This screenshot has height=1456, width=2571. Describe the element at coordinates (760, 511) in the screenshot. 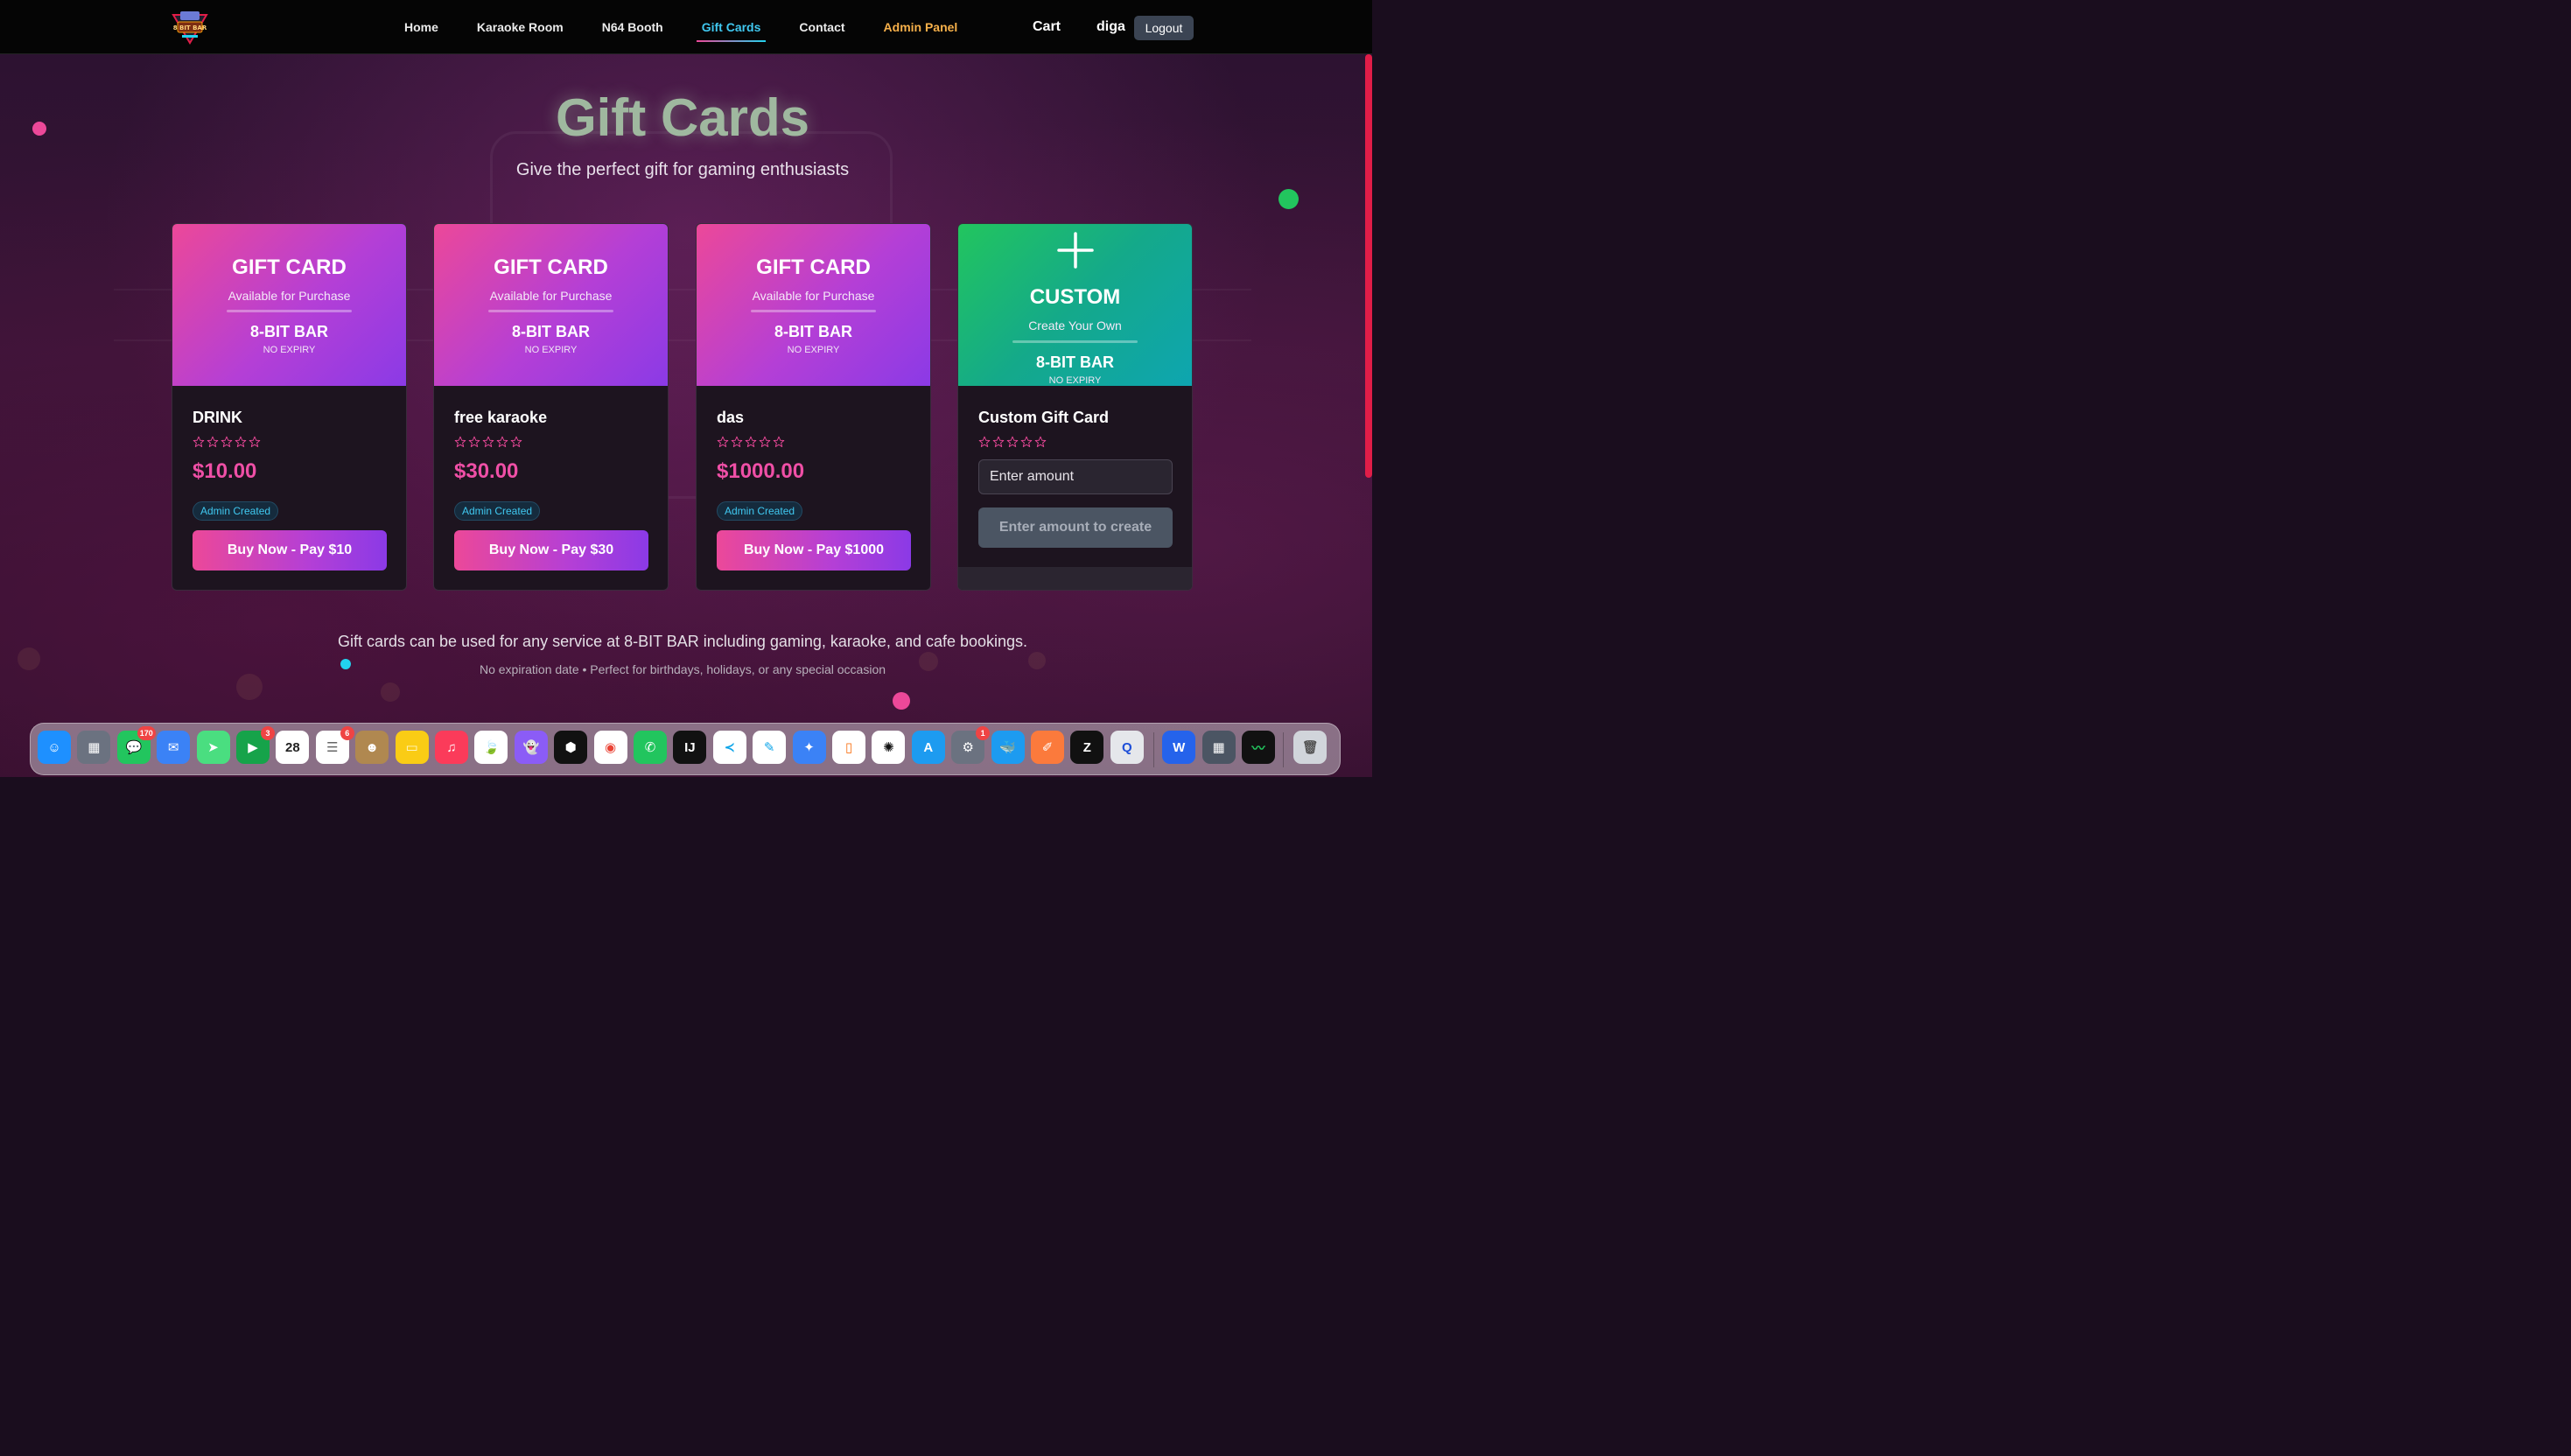

I see `admin-created-badge: Admin Created` at that location.